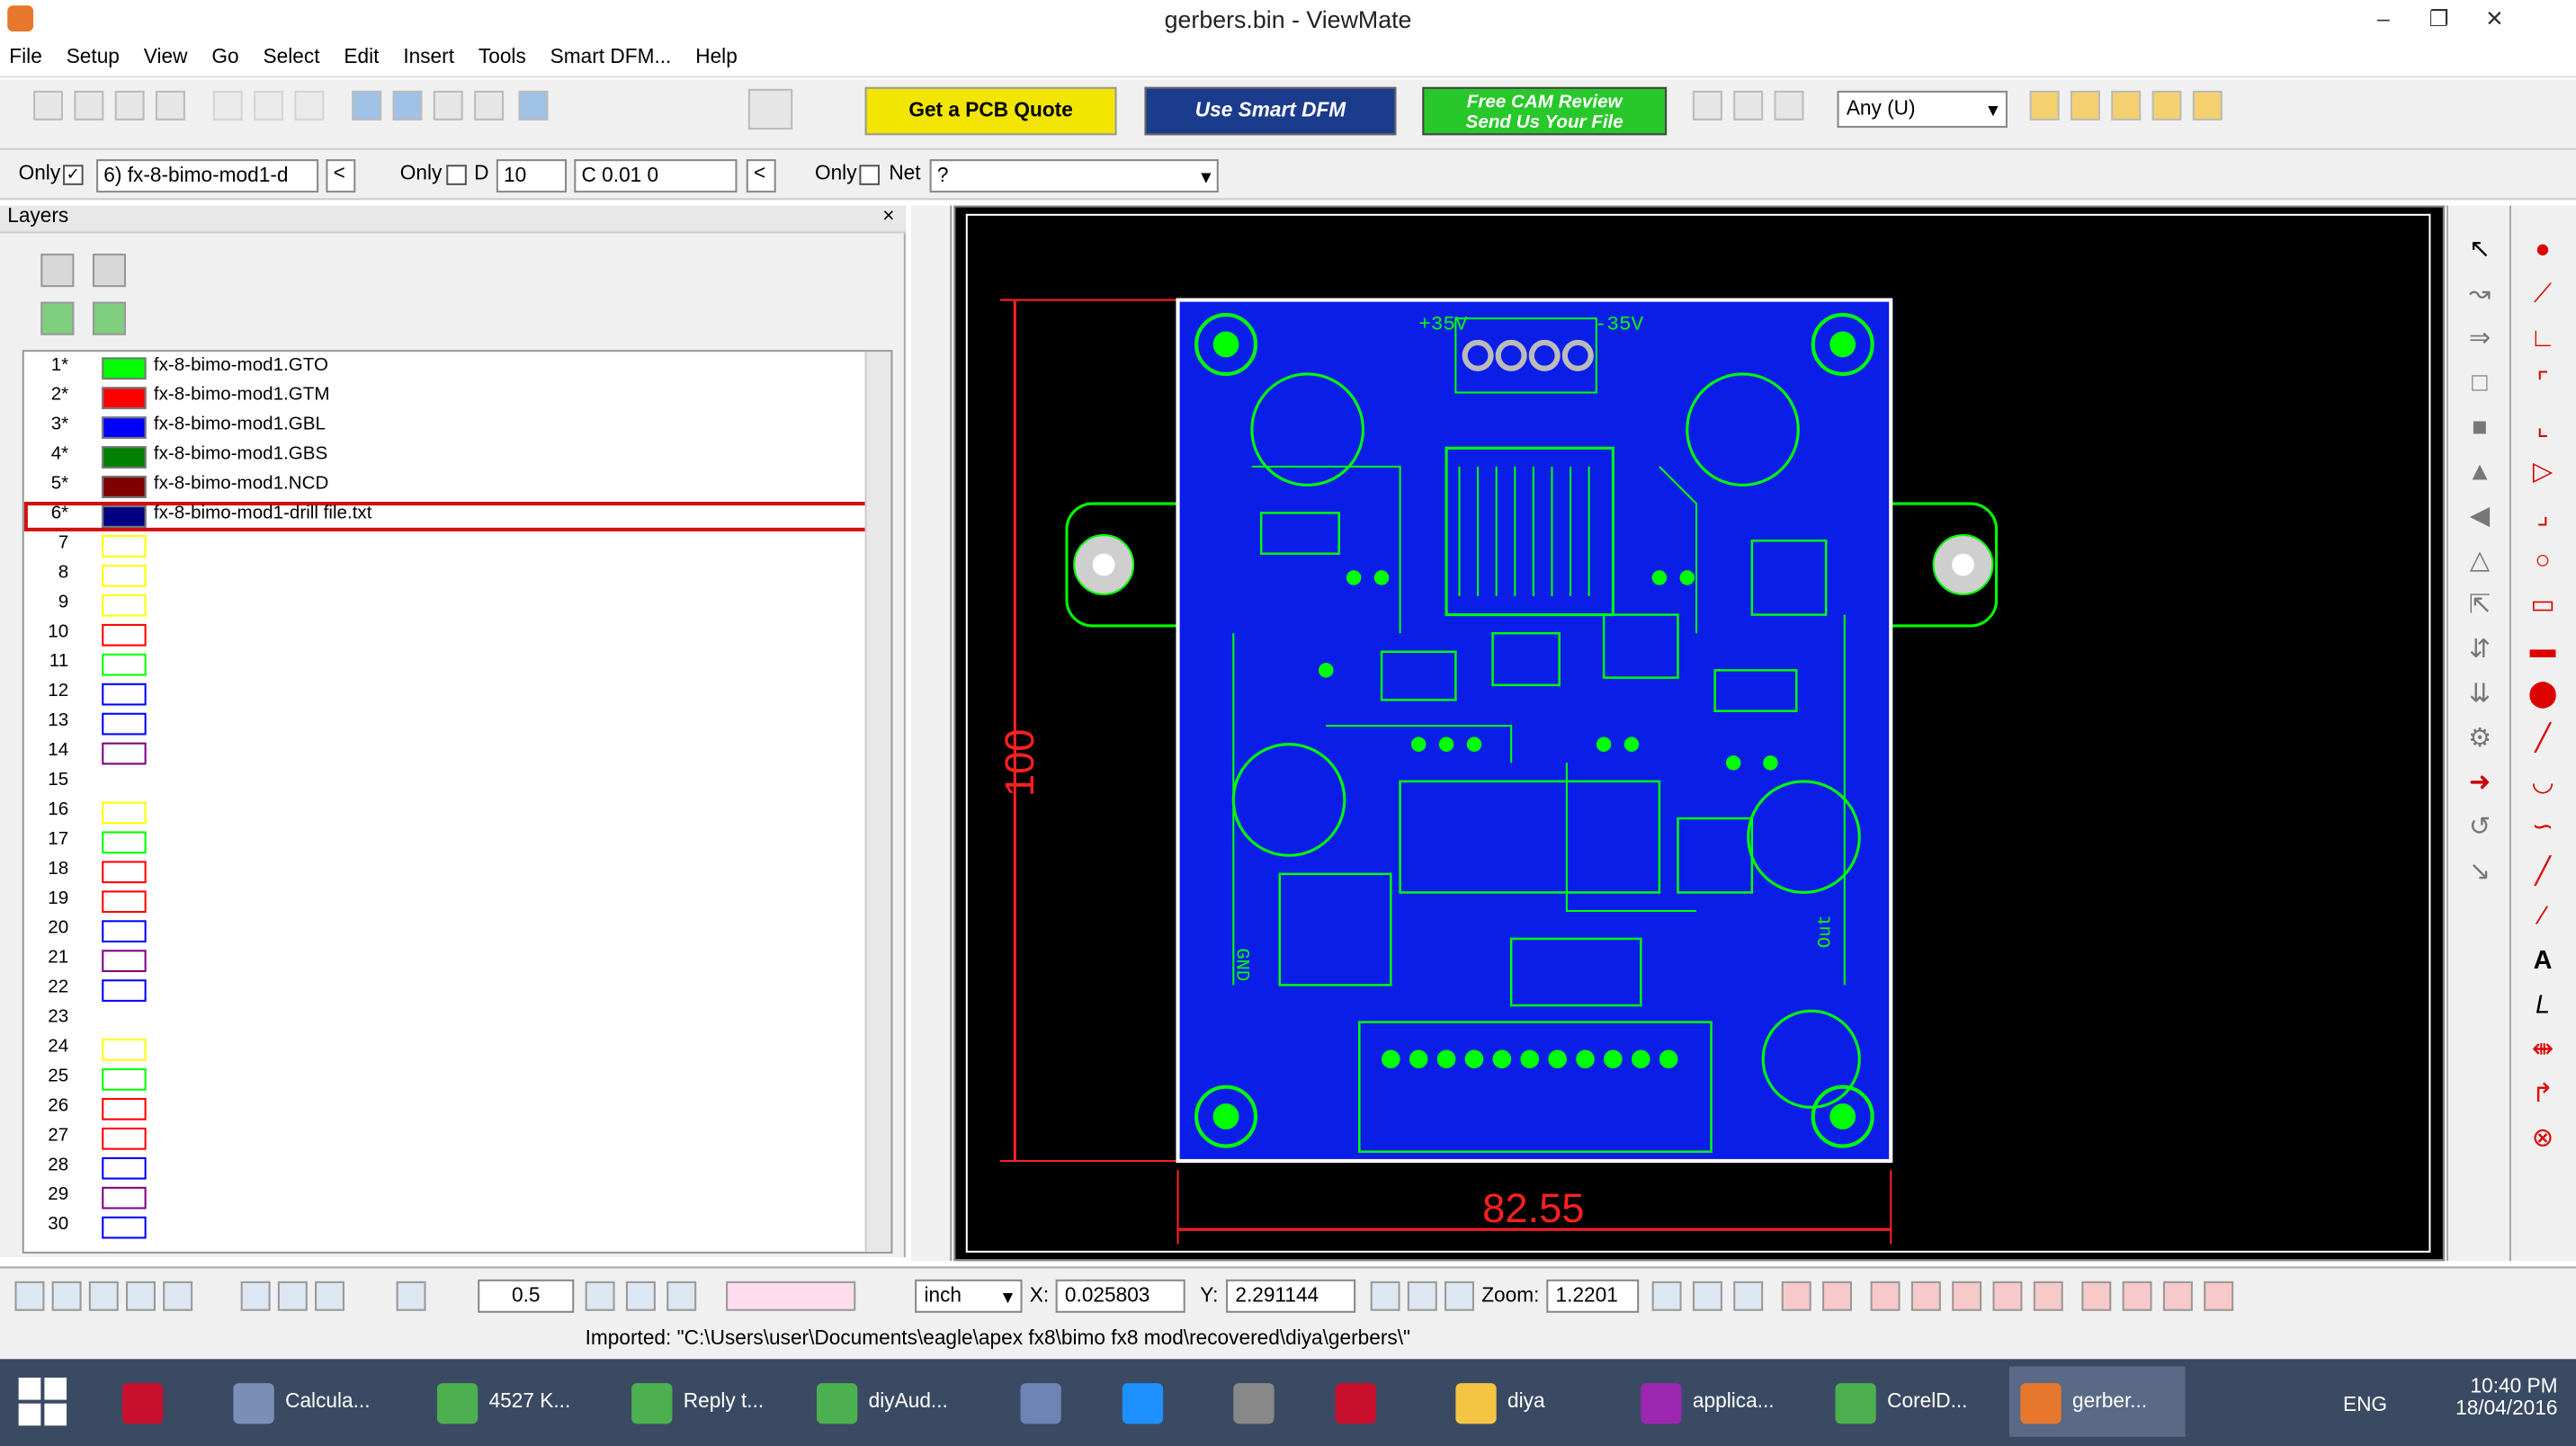  Describe the element at coordinates (269, 105) in the screenshot. I see `copy-icon` at that location.